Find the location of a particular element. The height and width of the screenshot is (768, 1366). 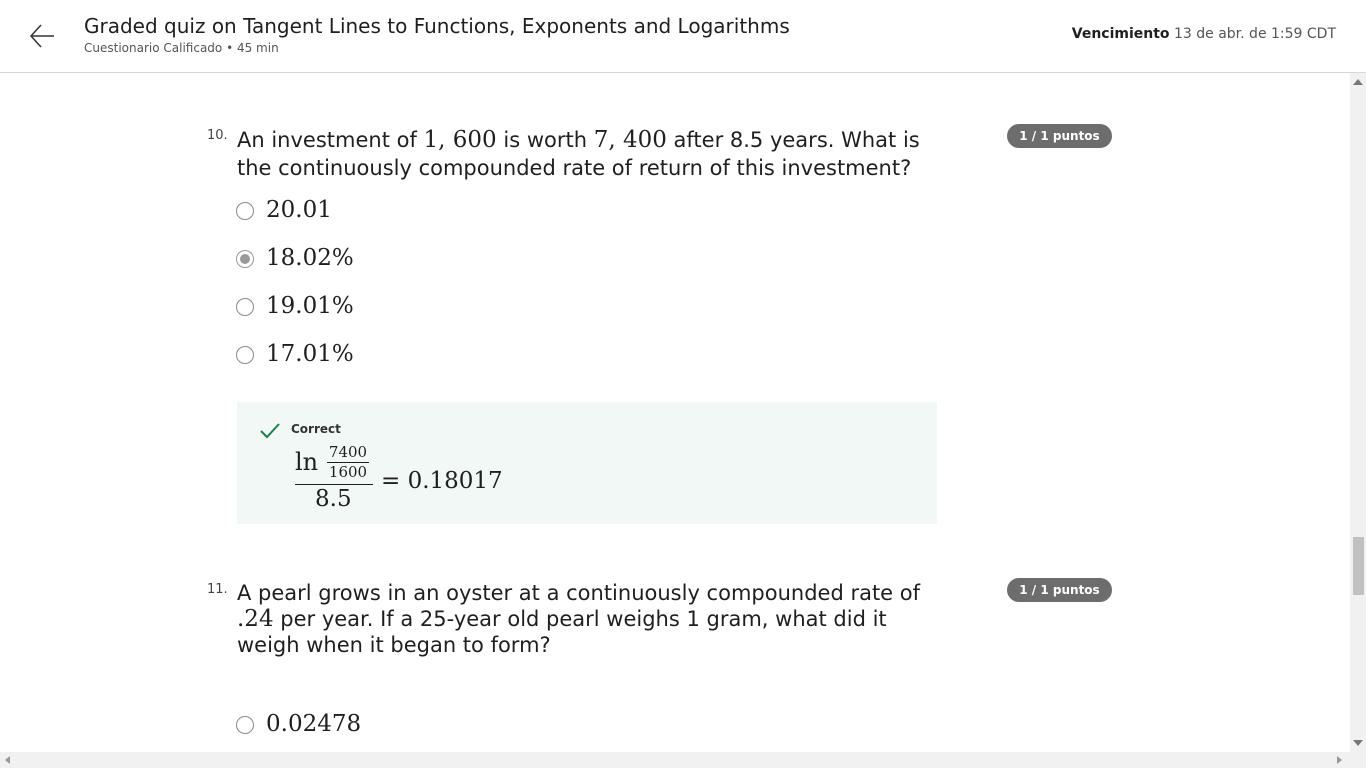

scroll-left-arrow-icon is located at coordinates (7, 760).